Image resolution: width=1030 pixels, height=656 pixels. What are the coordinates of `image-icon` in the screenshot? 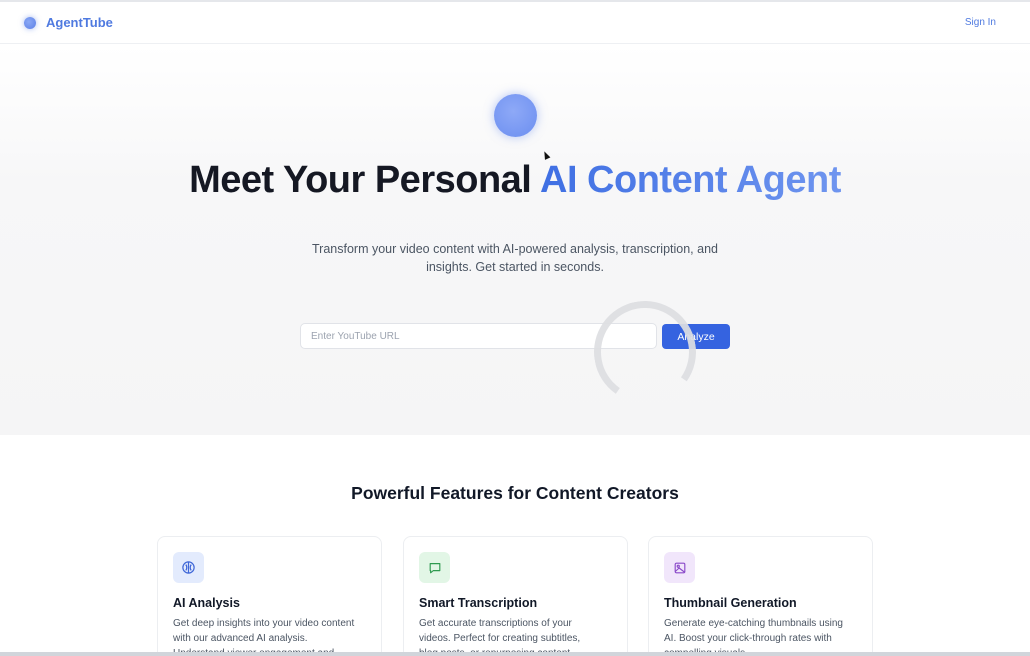 It's located at (679, 567).